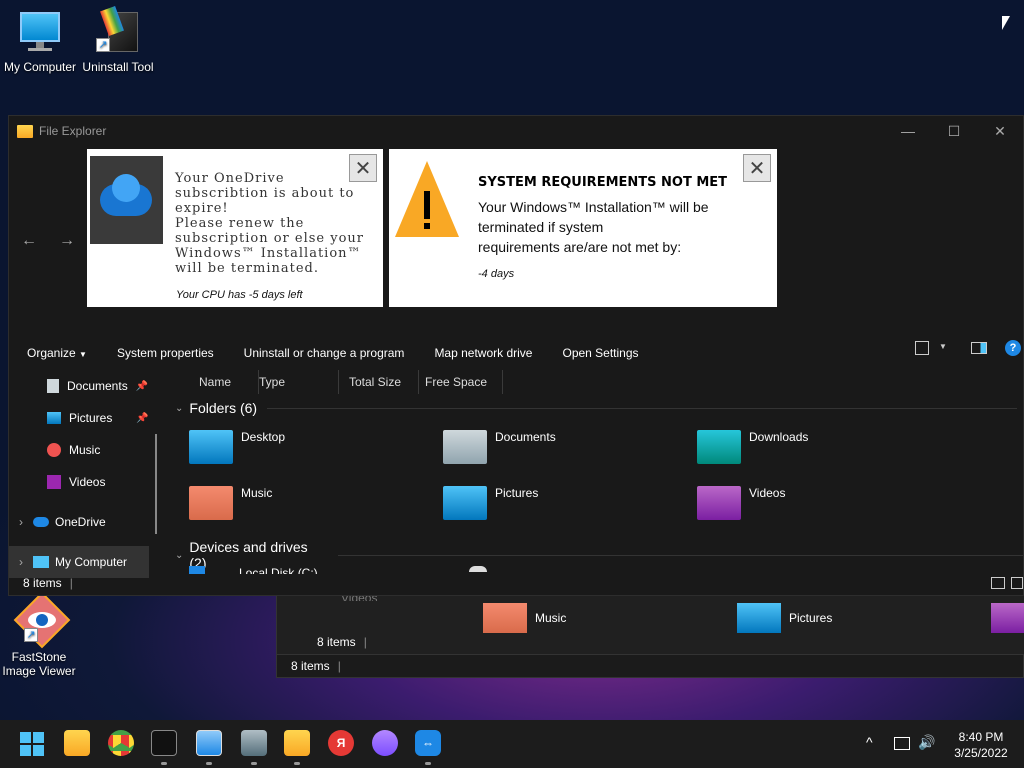 This screenshot has height=768, width=1024. Describe the element at coordinates (39, 664) in the screenshot. I see `desktop-icon-label: FastStone Image Viewer` at that location.